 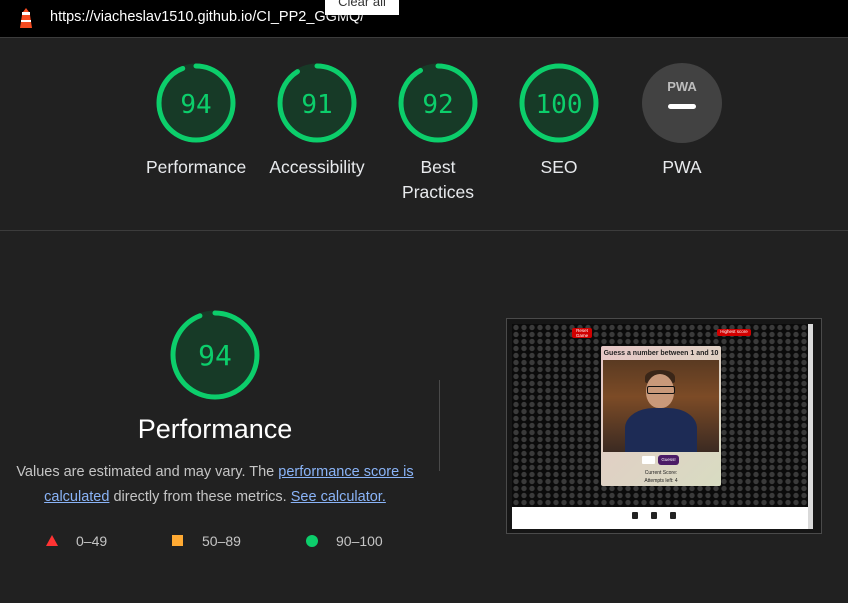 What do you see at coordinates (810, 426) in the screenshot?
I see `scrollbar` at bounding box center [810, 426].